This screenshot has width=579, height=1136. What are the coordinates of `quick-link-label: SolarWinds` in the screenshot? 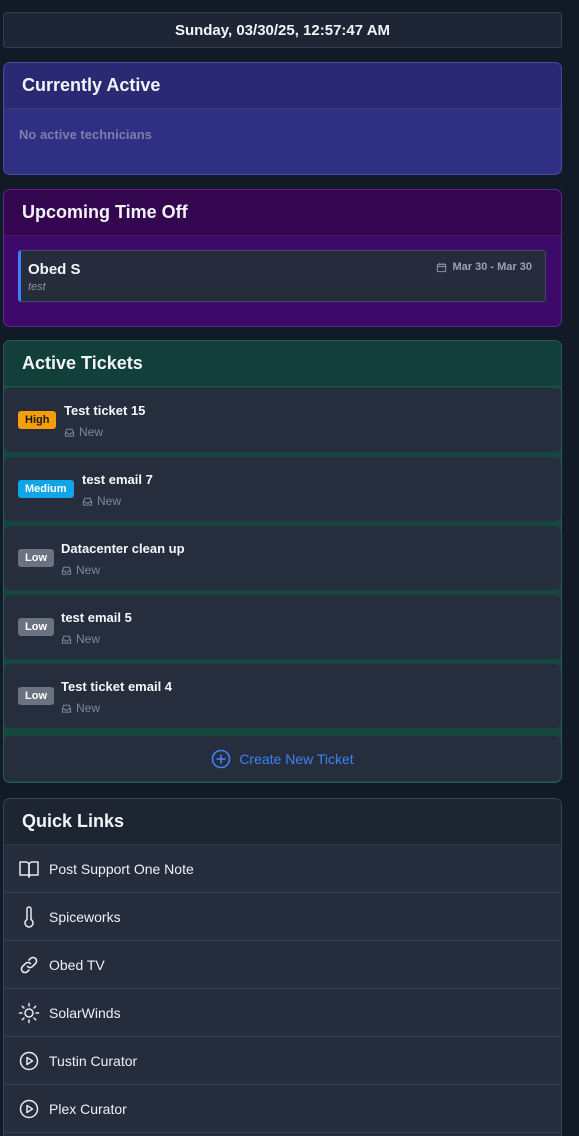 It's located at (85, 1012).